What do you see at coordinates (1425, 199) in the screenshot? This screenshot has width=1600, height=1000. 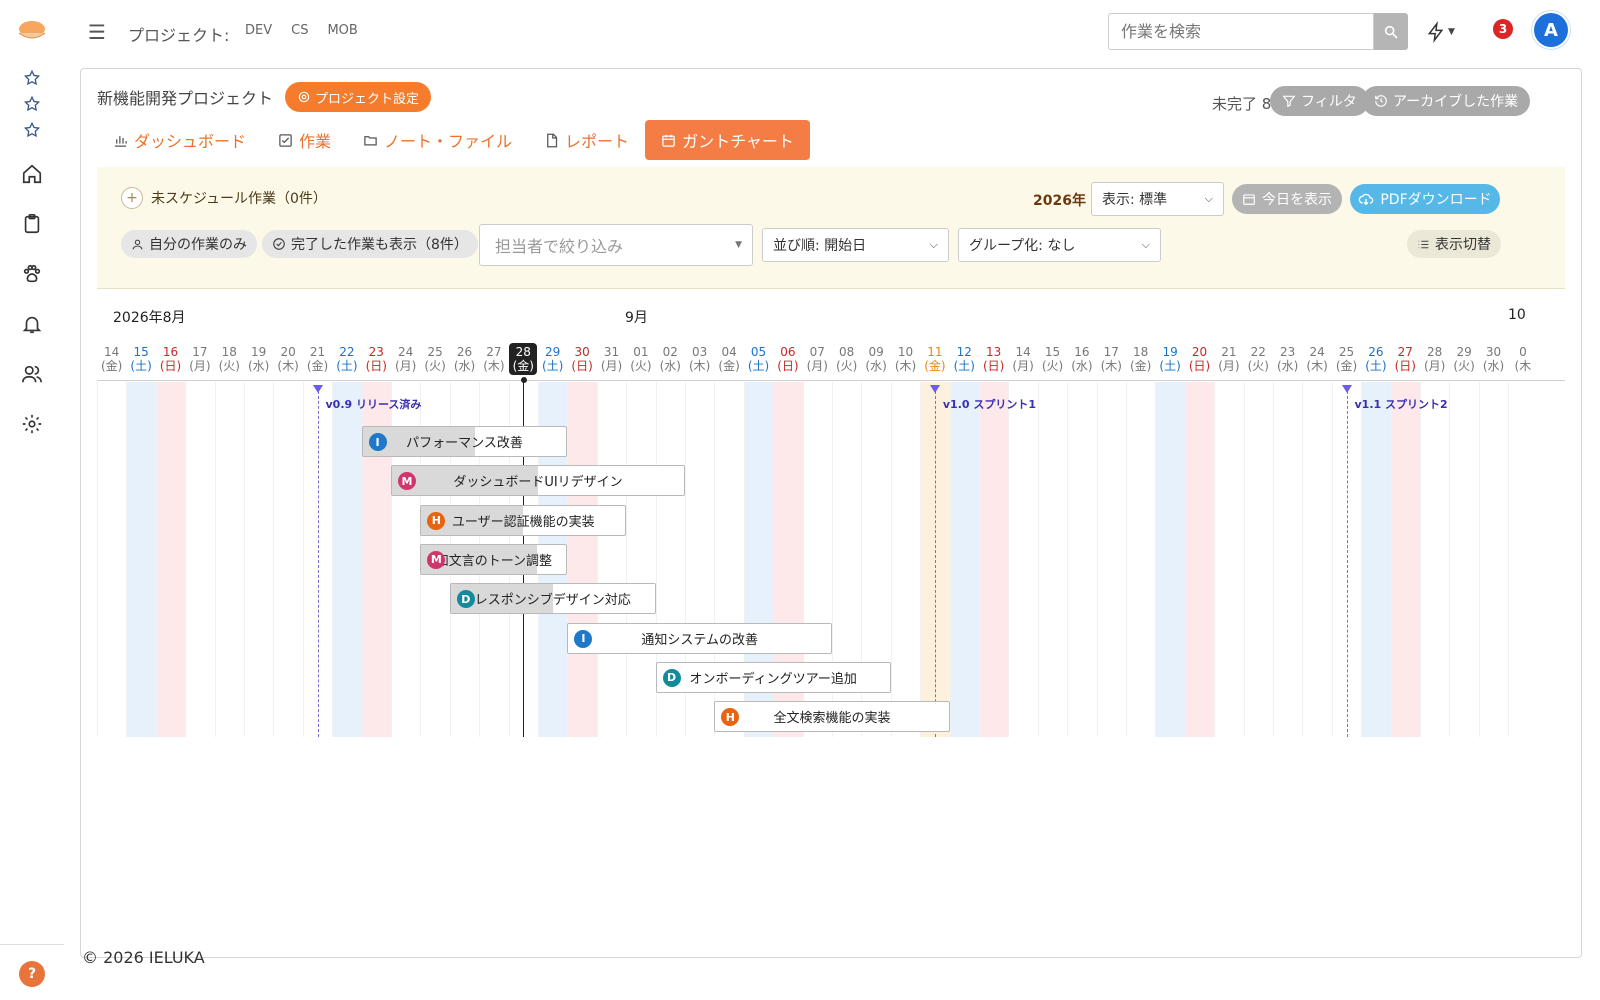 I see `pdf-download-button: PDFダウンロード` at bounding box center [1425, 199].